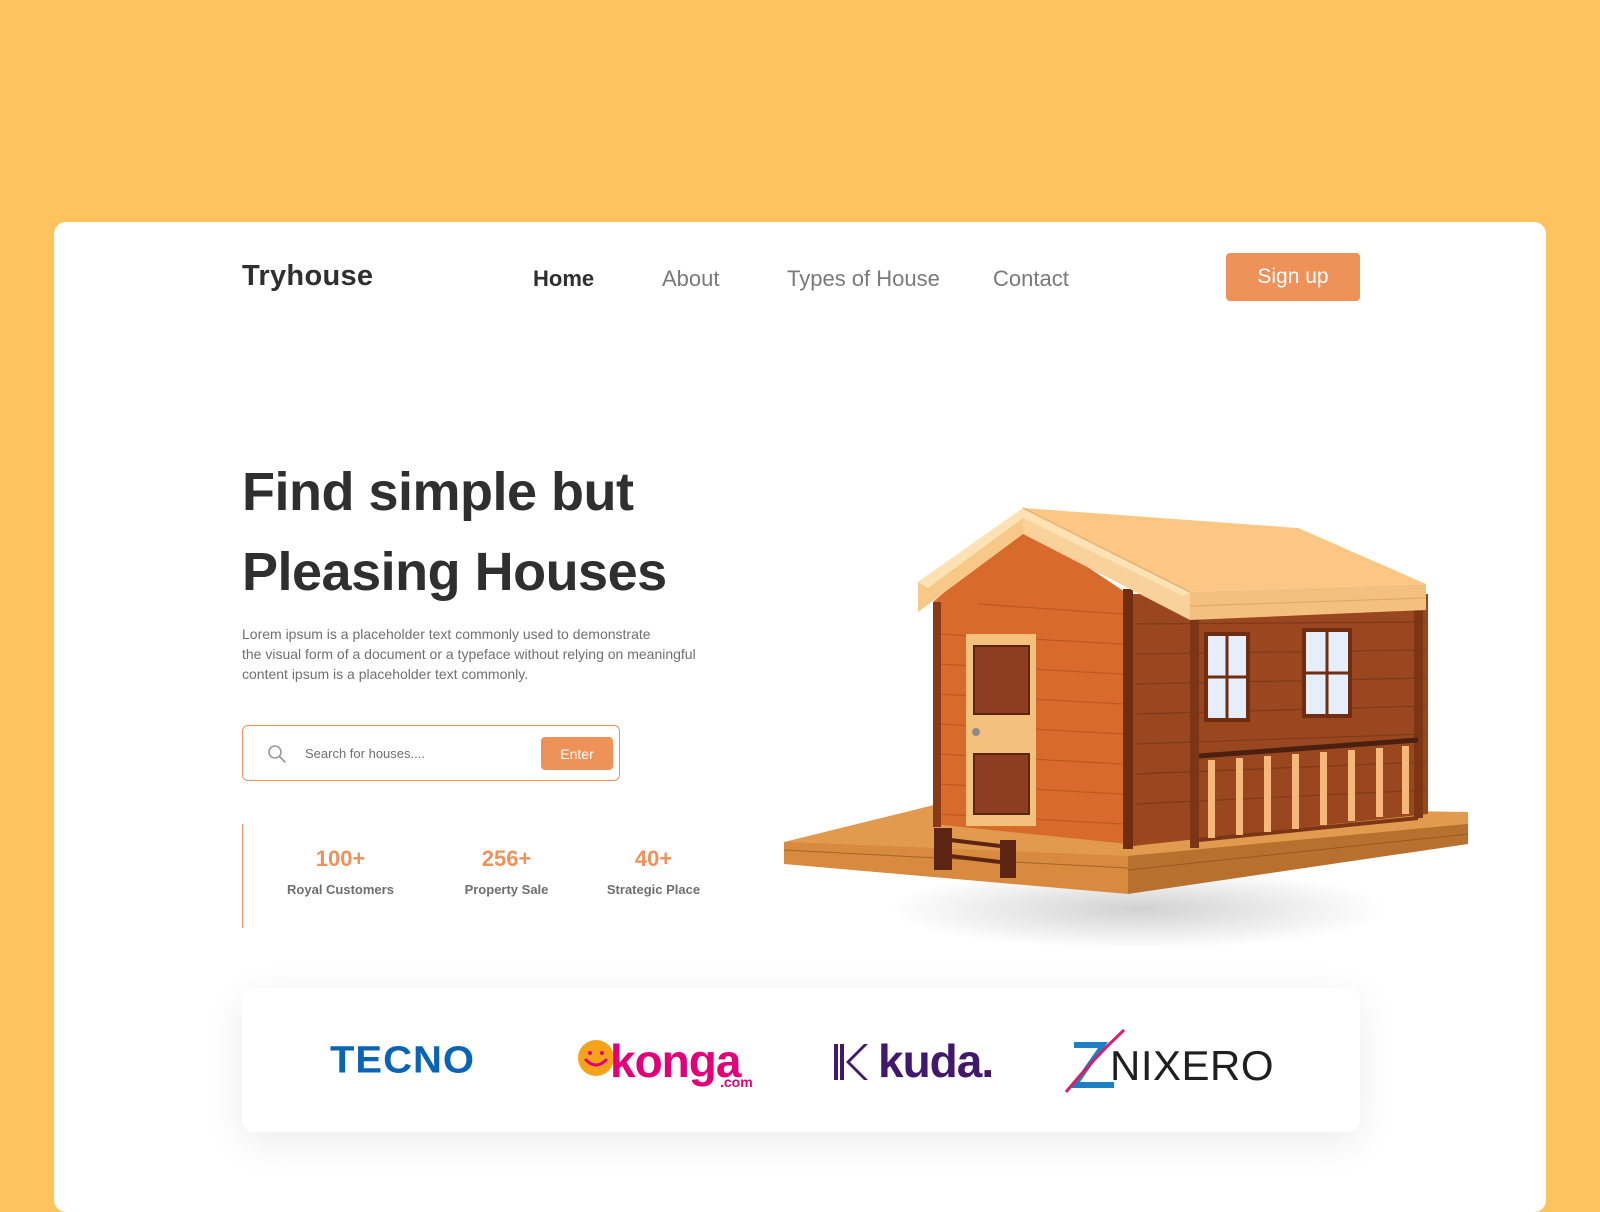  What do you see at coordinates (402, 1060) in the screenshot?
I see `tecno-logo: TECNO` at bounding box center [402, 1060].